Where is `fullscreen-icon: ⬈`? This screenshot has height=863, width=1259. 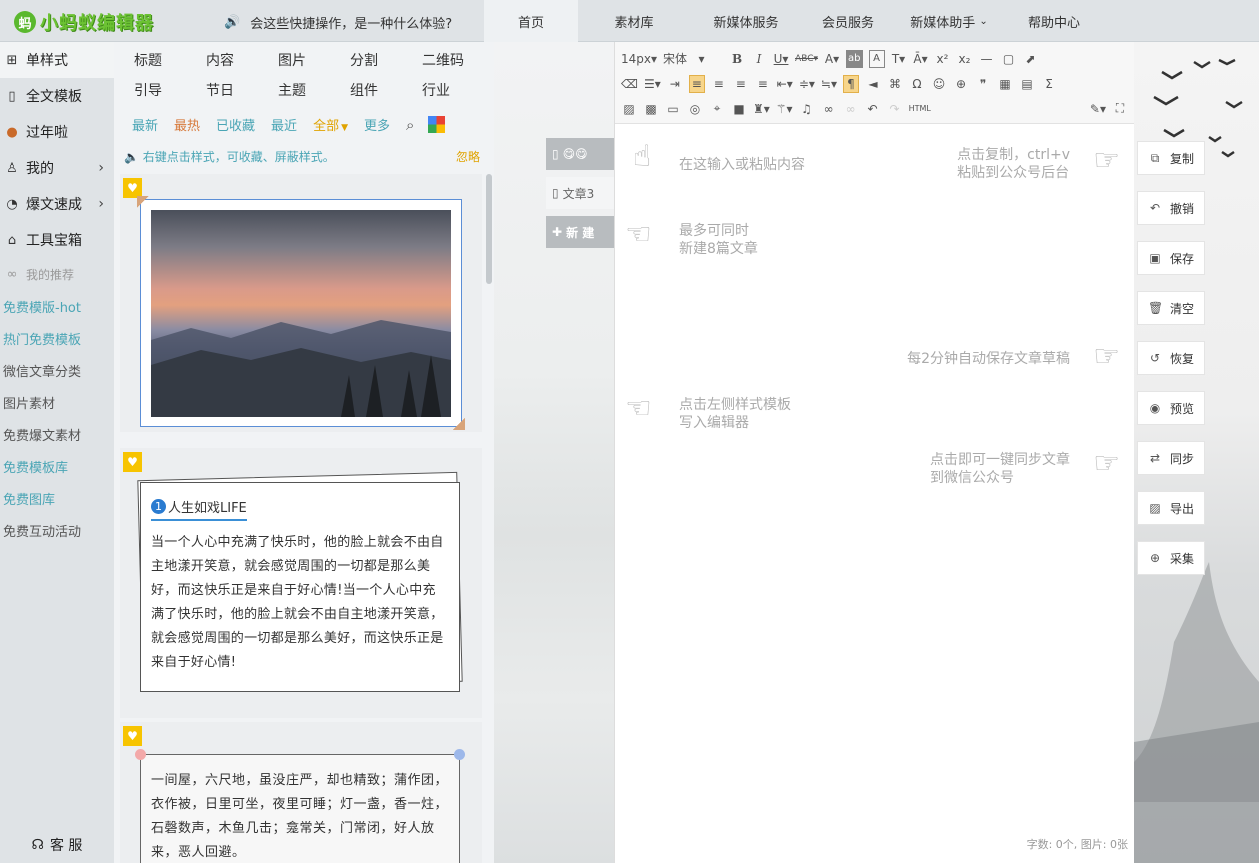
fullscreen-icon: ⬈ is located at coordinates (1031, 59).